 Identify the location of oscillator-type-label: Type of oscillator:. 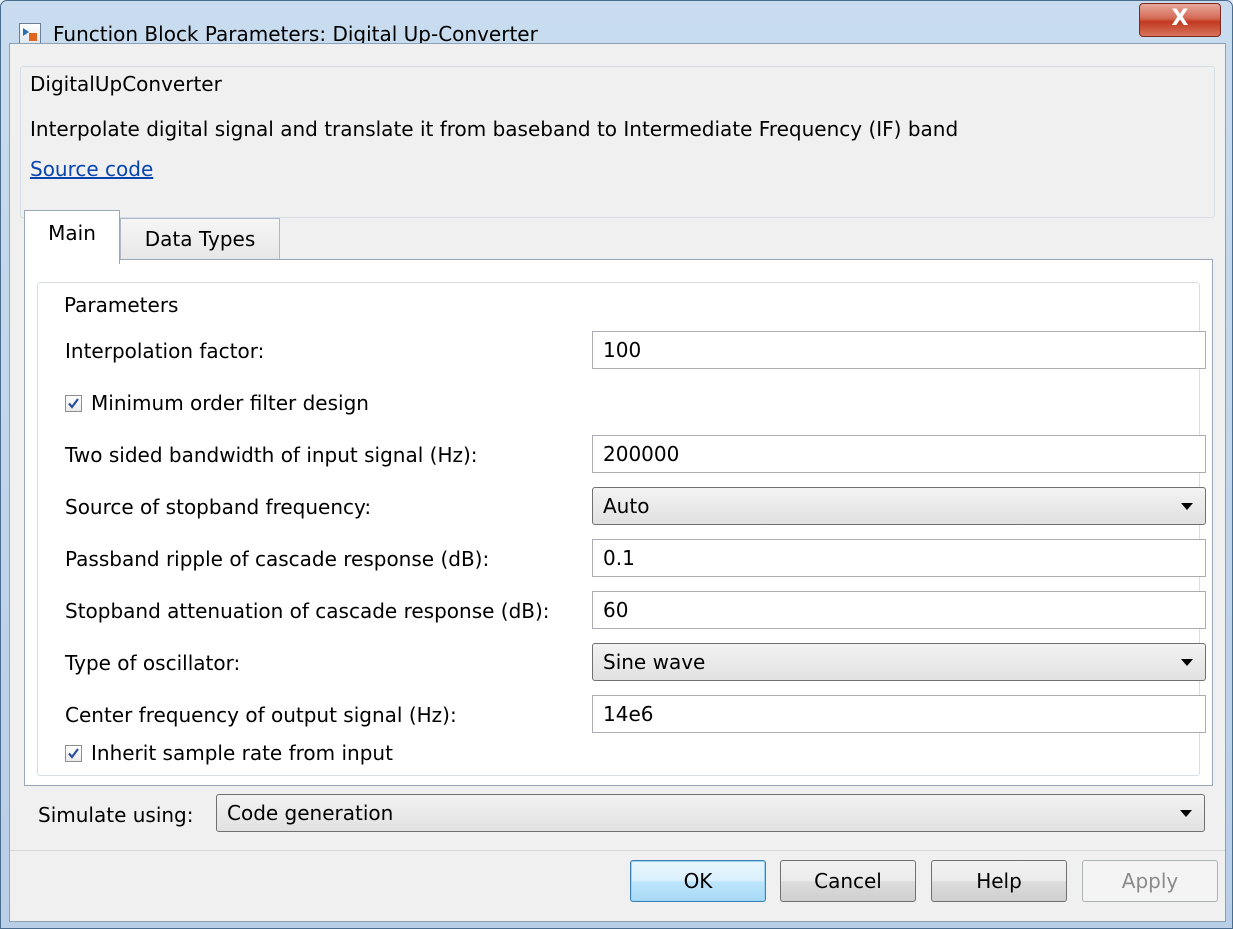
(153, 663).